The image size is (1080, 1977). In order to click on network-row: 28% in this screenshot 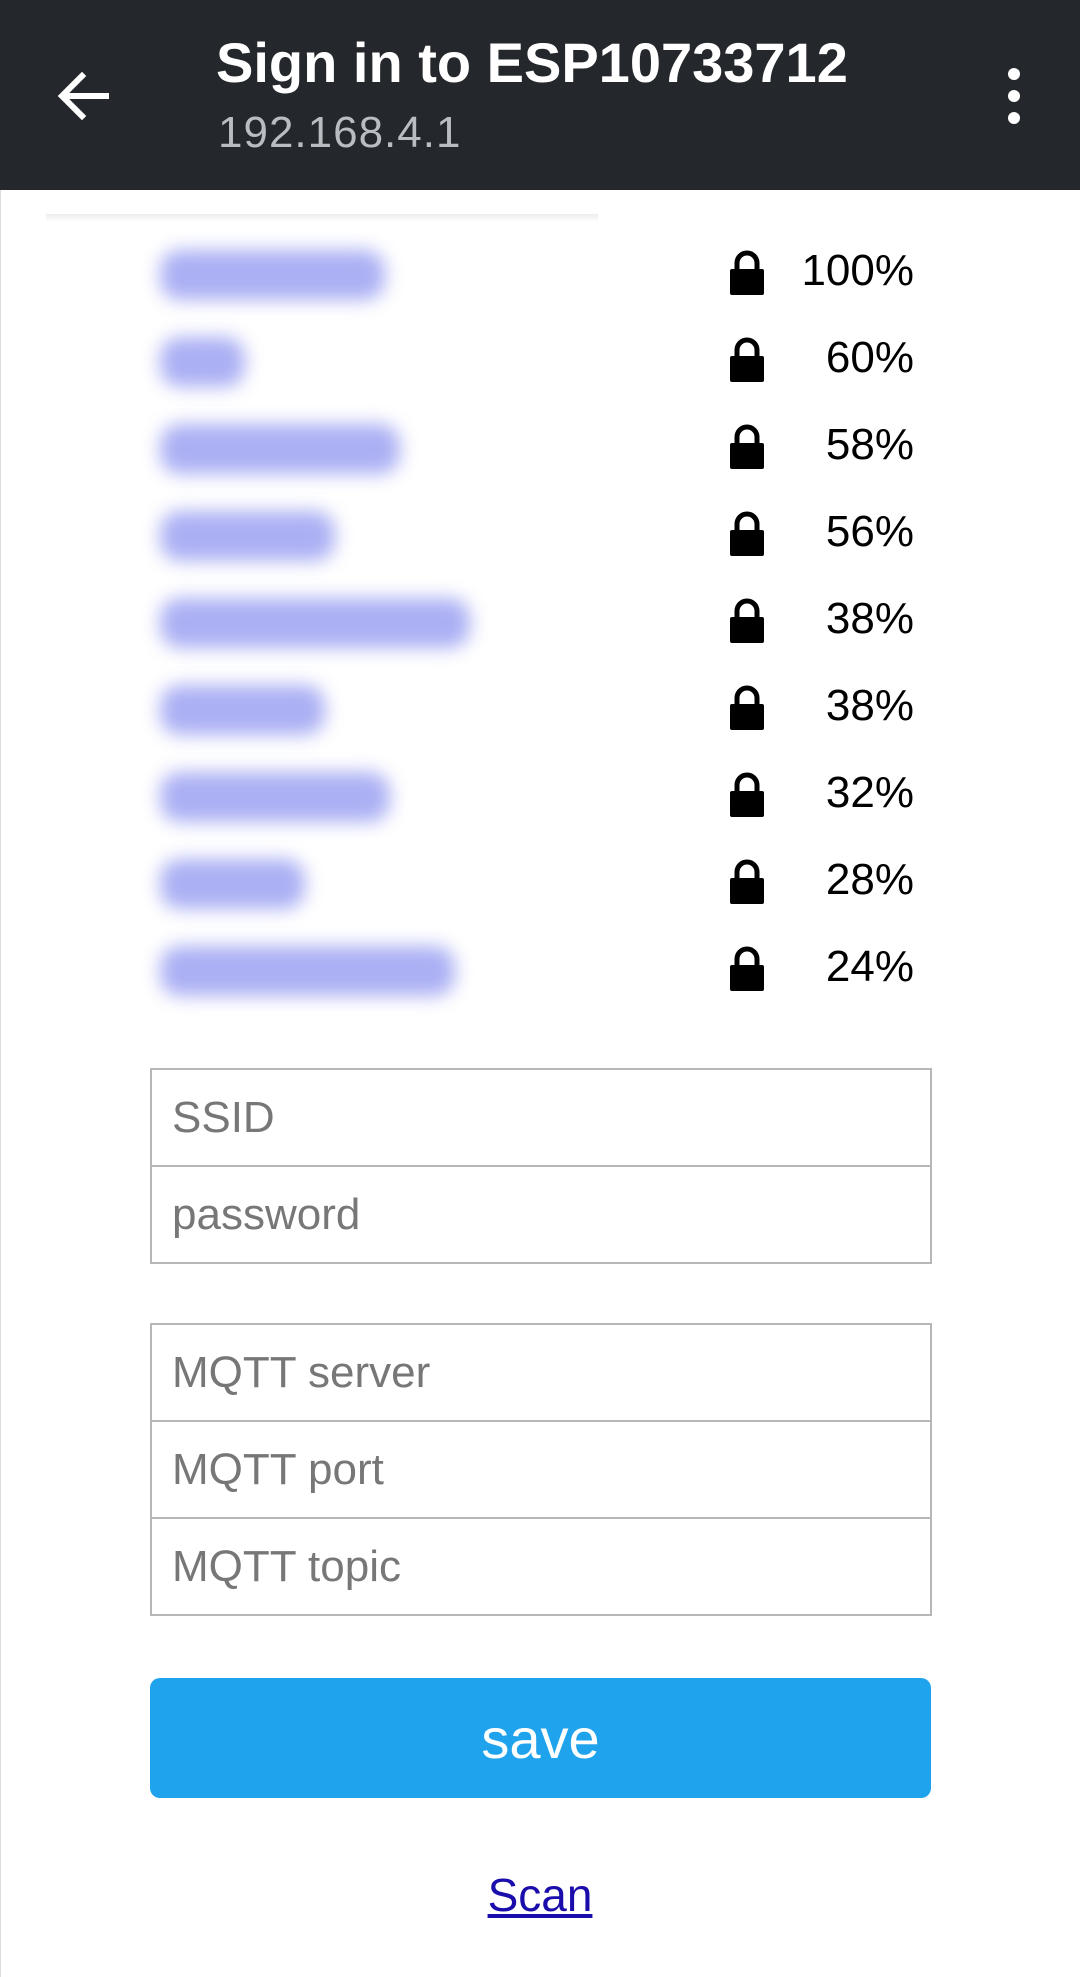, I will do `click(540, 884)`.